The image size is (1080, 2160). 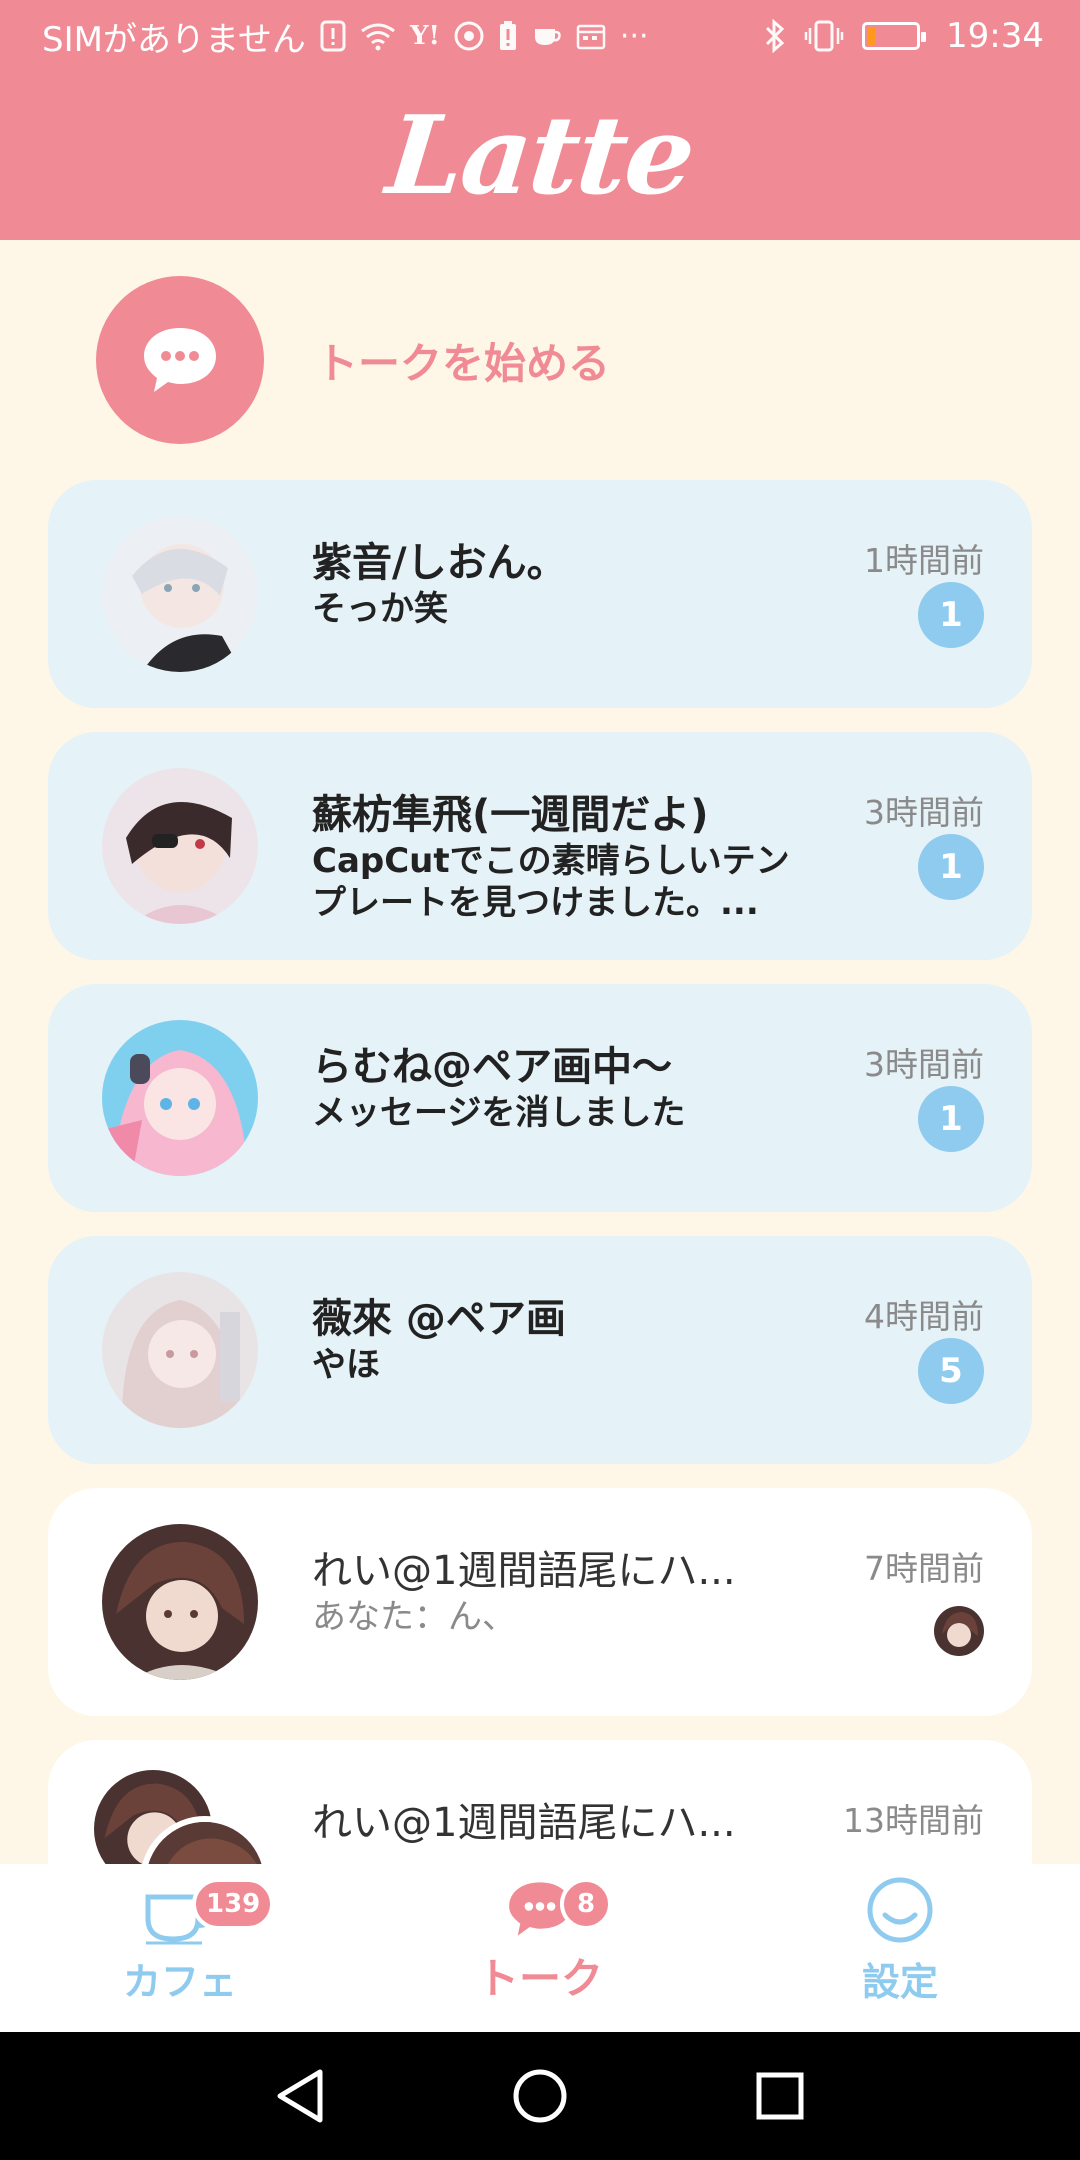 What do you see at coordinates (492, 1067) in the screenshot?
I see `conversation-name: らむね@ペア画中〜` at bounding box center [492, 1067].